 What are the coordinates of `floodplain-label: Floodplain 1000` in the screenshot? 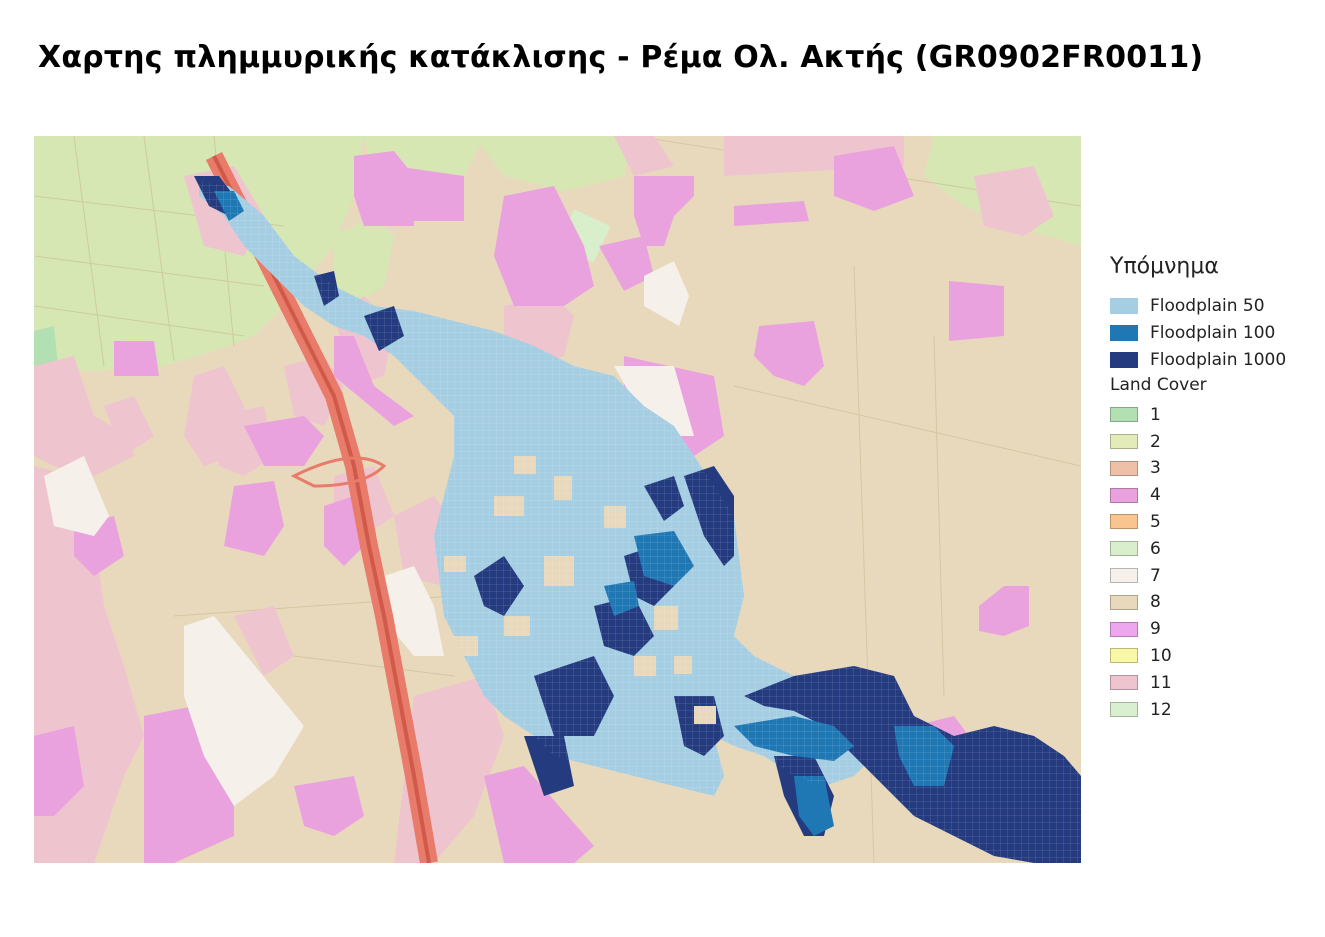 It's located at (1218, 359).